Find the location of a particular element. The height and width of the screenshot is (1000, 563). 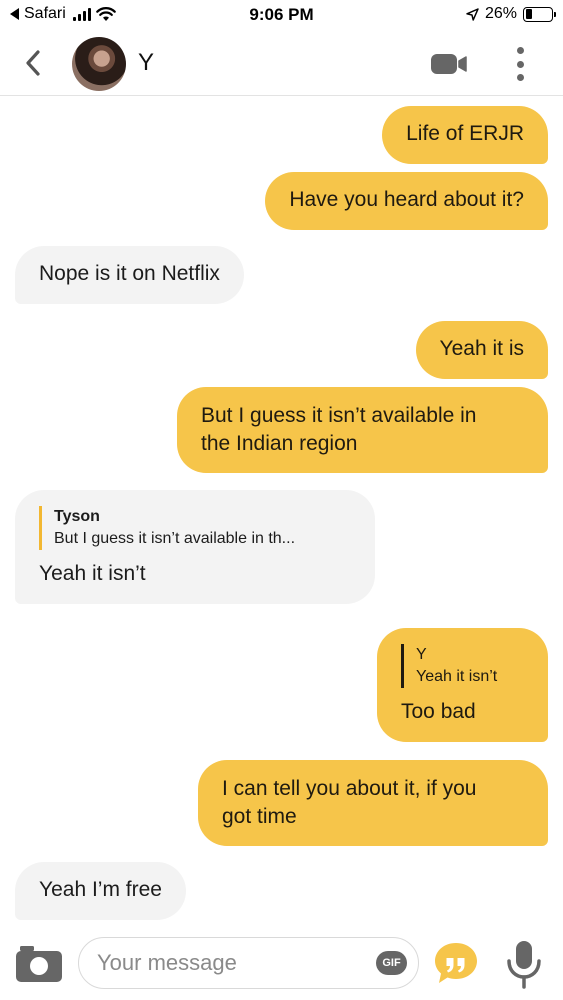

message-text-line: I can tell you about it, if you is located at coordinates (349, 788).